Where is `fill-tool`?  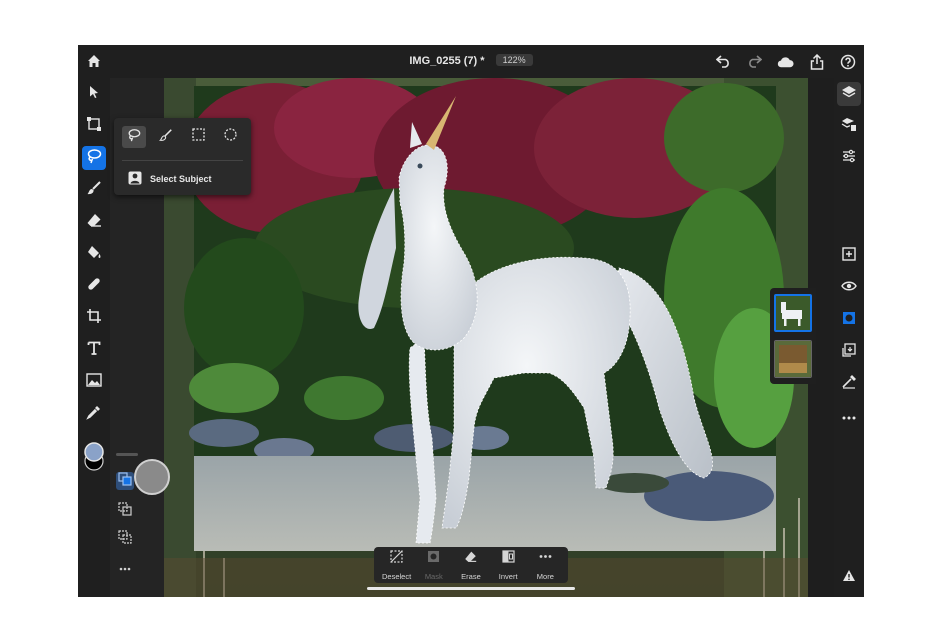 fill-tool is located at coordinates (94, 254).